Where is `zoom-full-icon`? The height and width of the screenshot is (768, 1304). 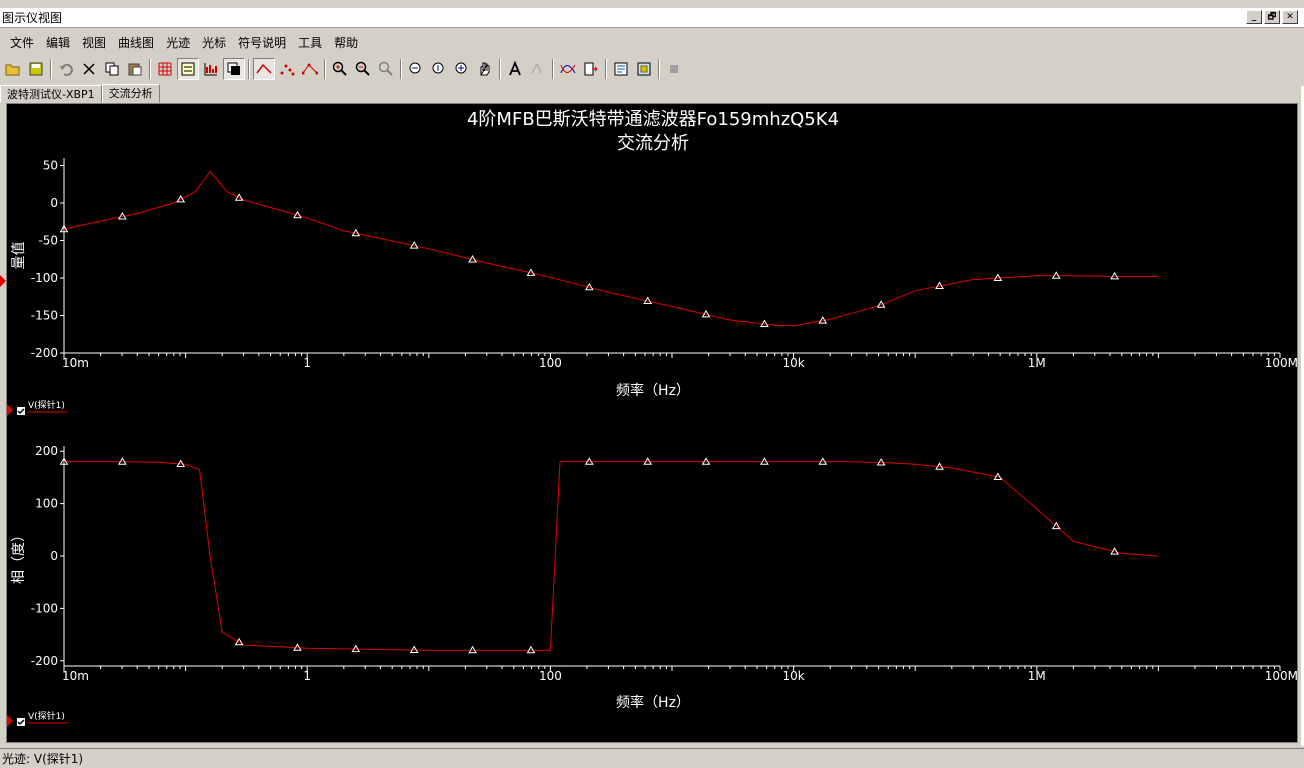 zoom-full-icon is located at coordinates (462, 69).